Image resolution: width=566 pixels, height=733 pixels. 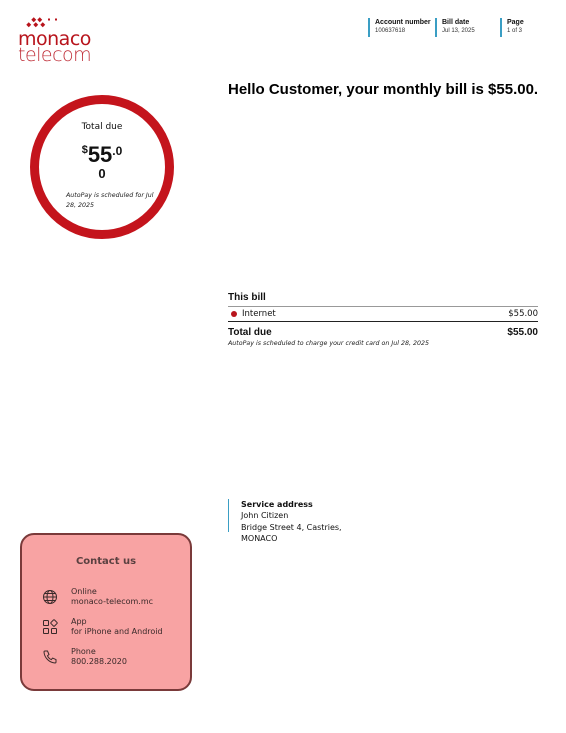 I want to click on contact-phone-label: Phone, so click(x=83, y=651).